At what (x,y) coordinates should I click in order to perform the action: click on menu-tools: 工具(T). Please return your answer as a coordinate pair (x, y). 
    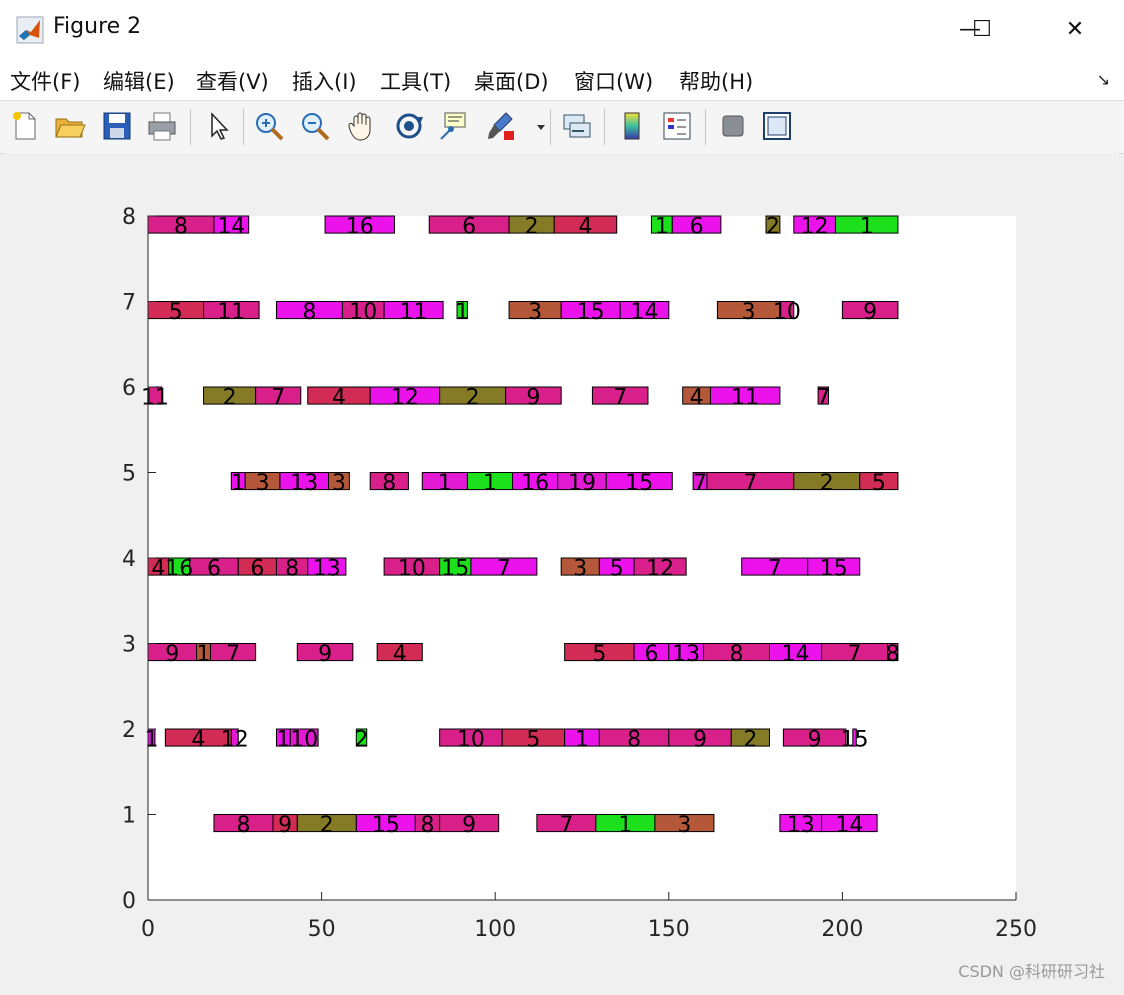
    Looking at the image, I should click on (415, 81).